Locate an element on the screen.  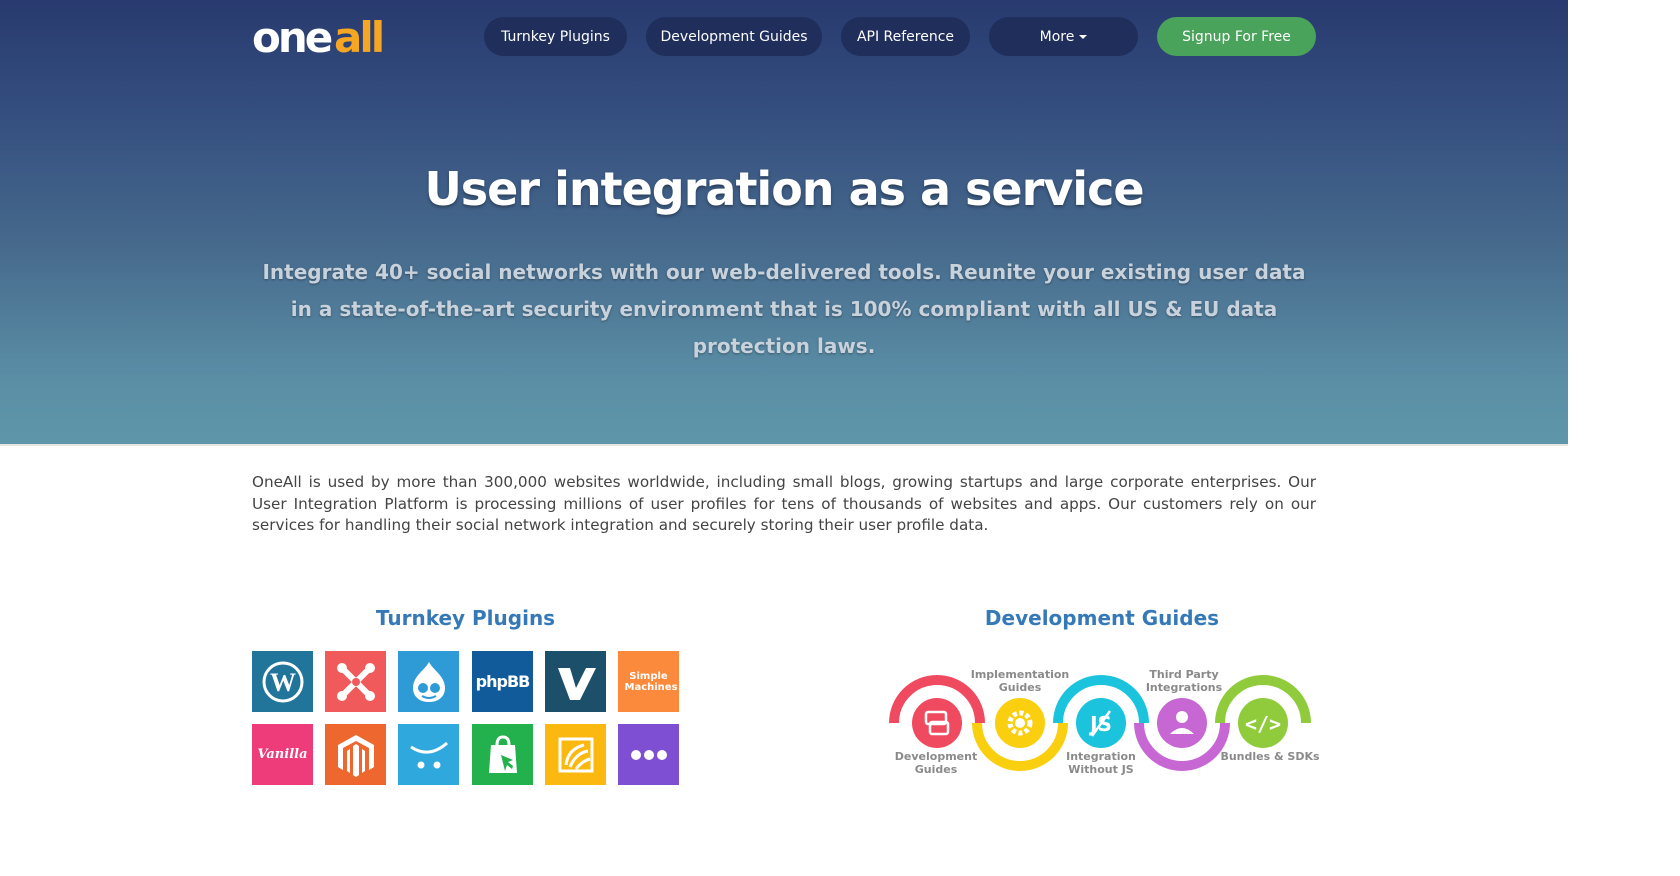
shopify-tile is located at coordinates (502, 754).